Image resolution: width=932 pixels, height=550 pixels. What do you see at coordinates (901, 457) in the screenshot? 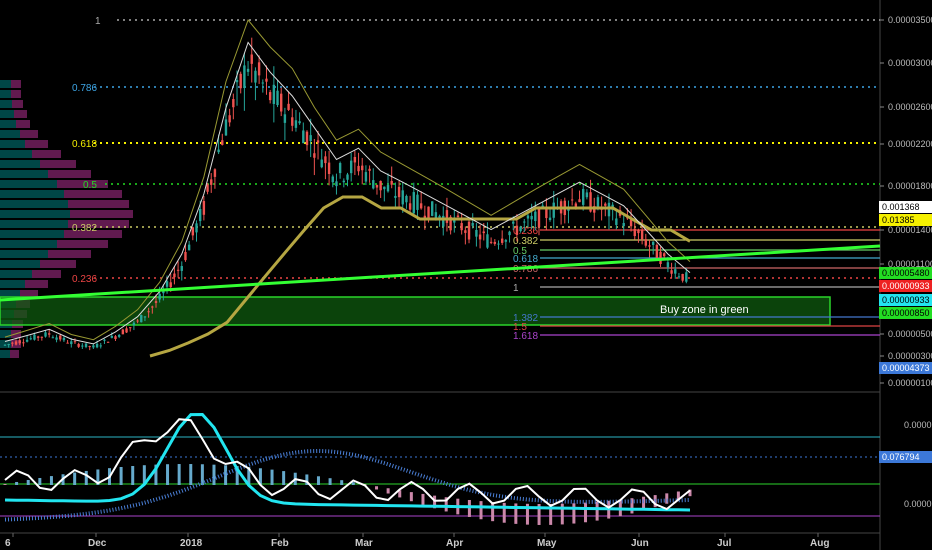
I see `price-tag-text: 0.076794` at bounding box center [901, 457].